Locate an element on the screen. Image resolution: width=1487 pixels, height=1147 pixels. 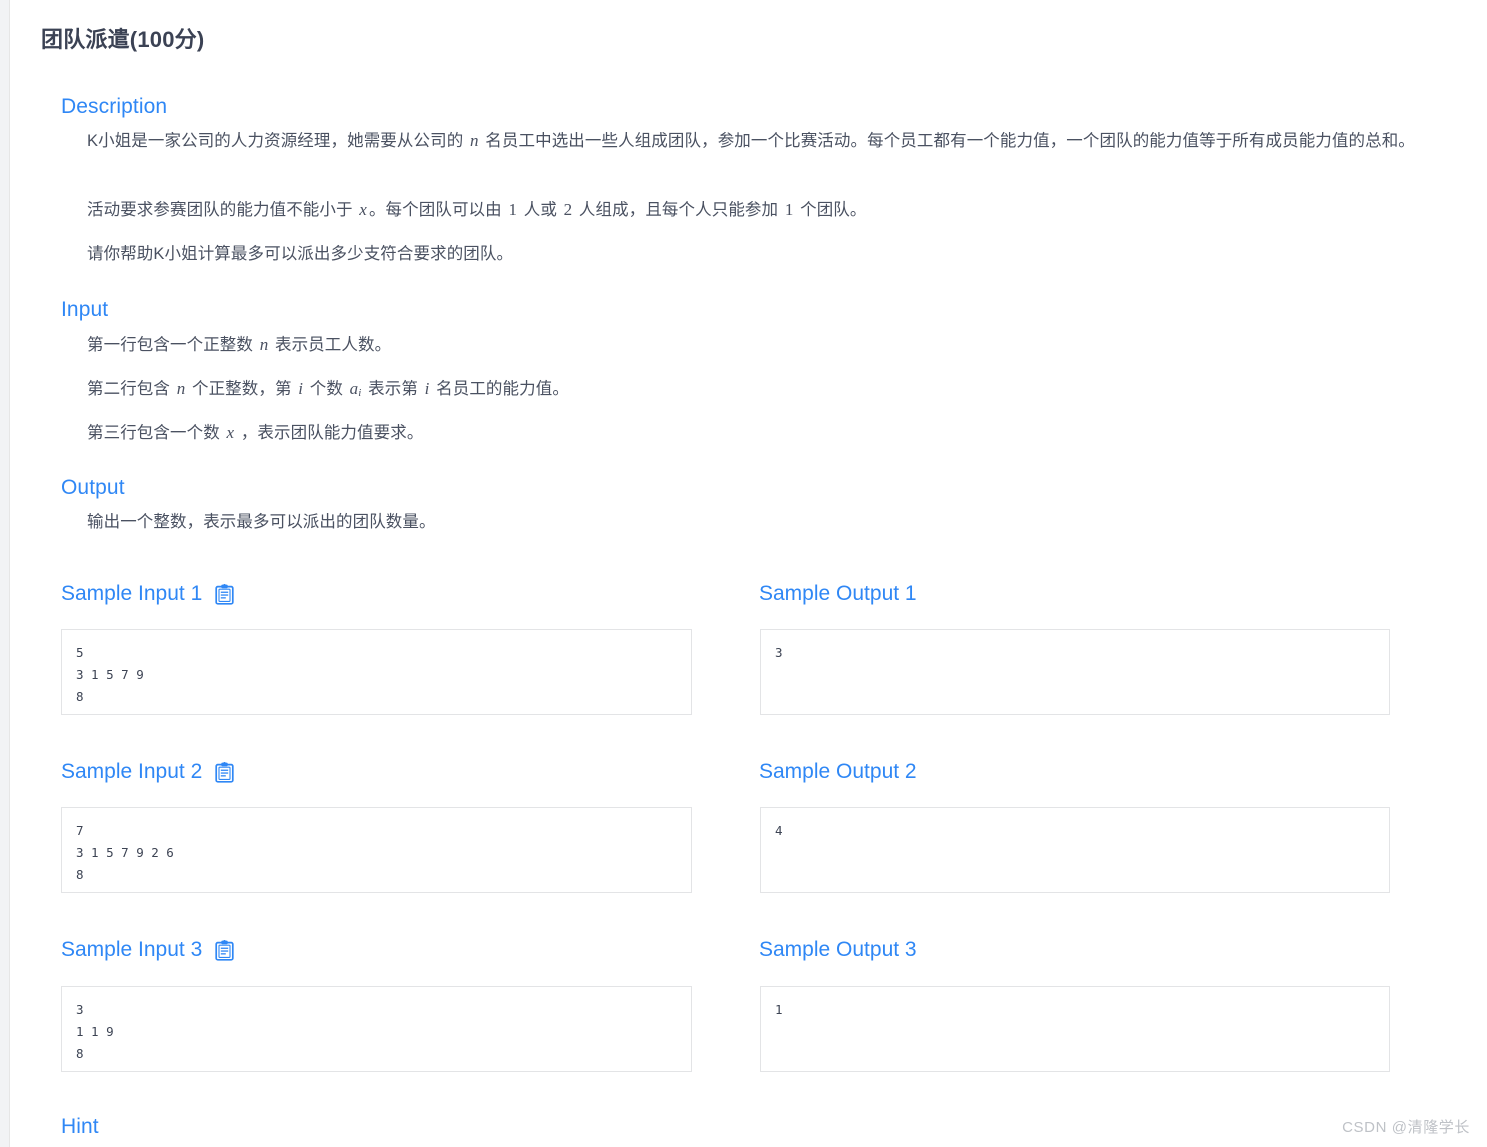
sample-output-3-heading: Sample Output 3 is located at coordinates (838, 950).